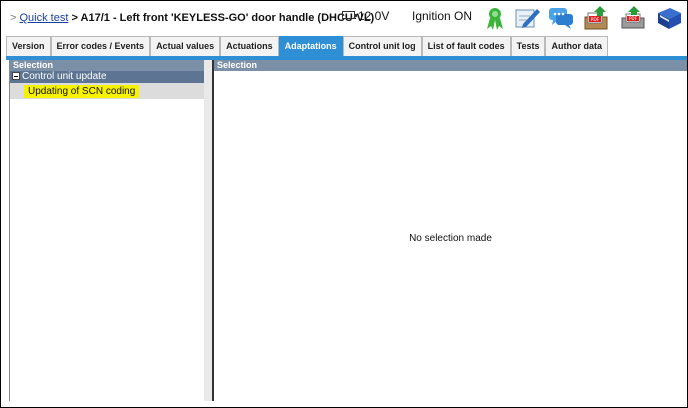 This screenshot has width=688, height=408. Describe the element at coordinates (349, 15) in the screenshot. I see `battery-icon` at that location.